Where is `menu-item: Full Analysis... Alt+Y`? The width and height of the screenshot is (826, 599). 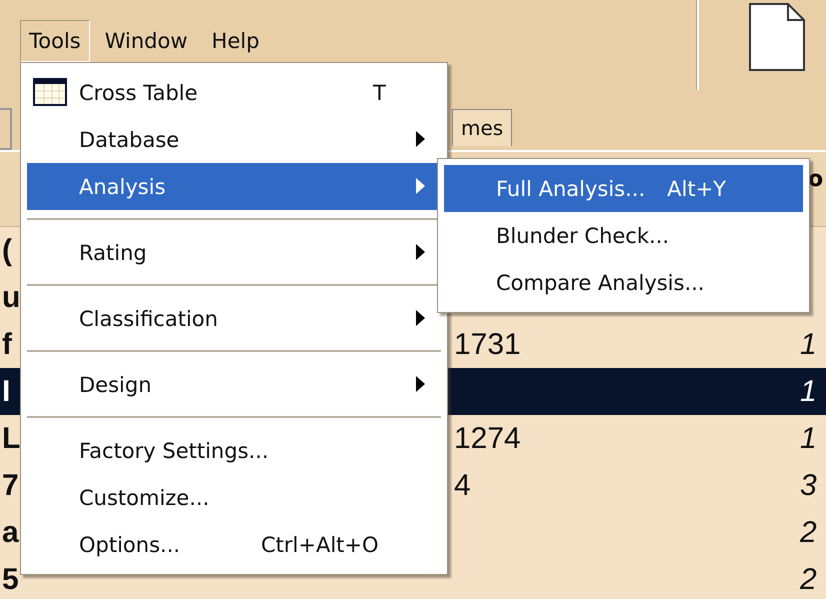 menu-item: Full Analysis... Alt+Y is located at coordinates (623, 188).